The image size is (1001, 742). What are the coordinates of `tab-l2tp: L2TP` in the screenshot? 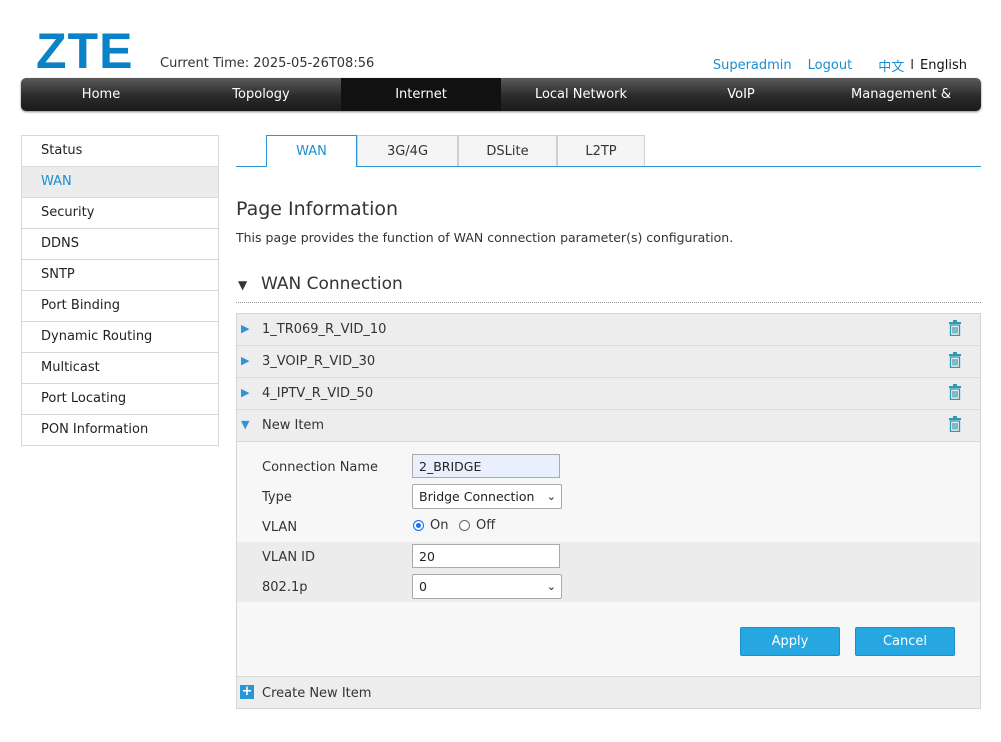 It's located at (601, 150).